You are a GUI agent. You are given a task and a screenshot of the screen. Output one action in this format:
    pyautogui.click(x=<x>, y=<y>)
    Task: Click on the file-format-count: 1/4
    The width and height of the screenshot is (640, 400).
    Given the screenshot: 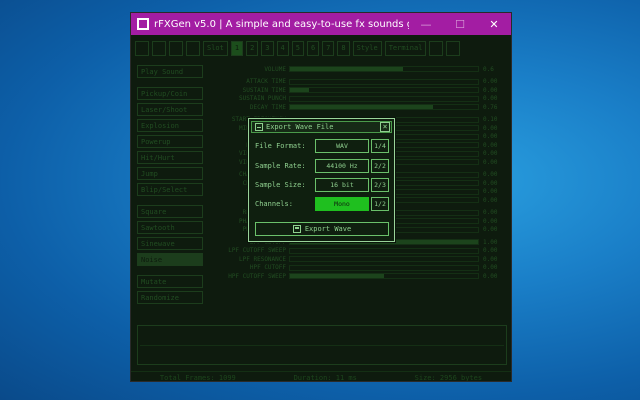 What is the action you would take?
    pyautogui.click(x=380, y=146)
    